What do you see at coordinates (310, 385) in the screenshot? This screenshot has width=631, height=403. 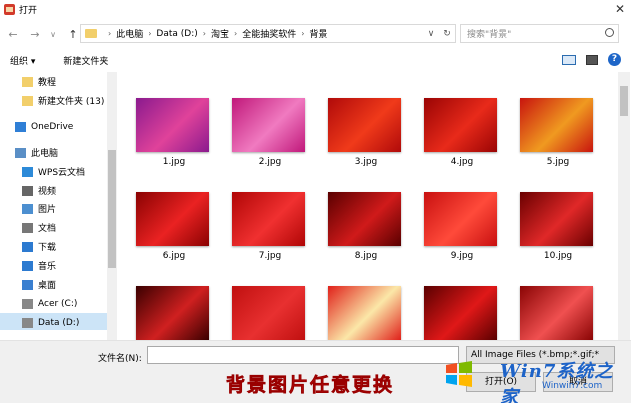 I see `caption-banner: 背景图片任意更换` at bounding box center [310, 385].